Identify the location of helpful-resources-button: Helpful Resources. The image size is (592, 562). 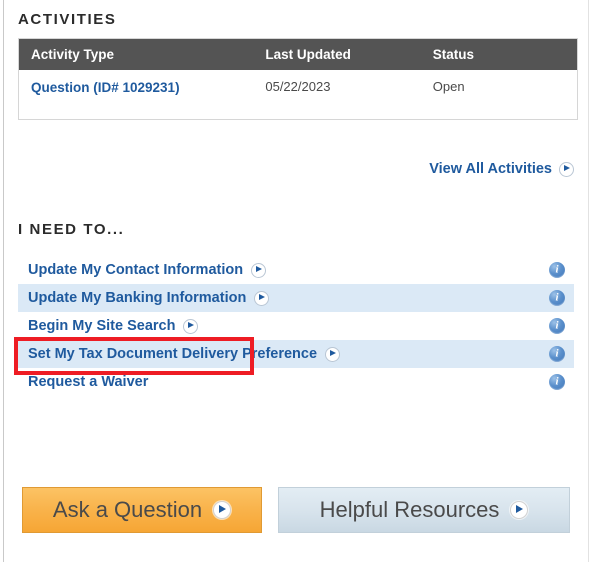
(424, 510).